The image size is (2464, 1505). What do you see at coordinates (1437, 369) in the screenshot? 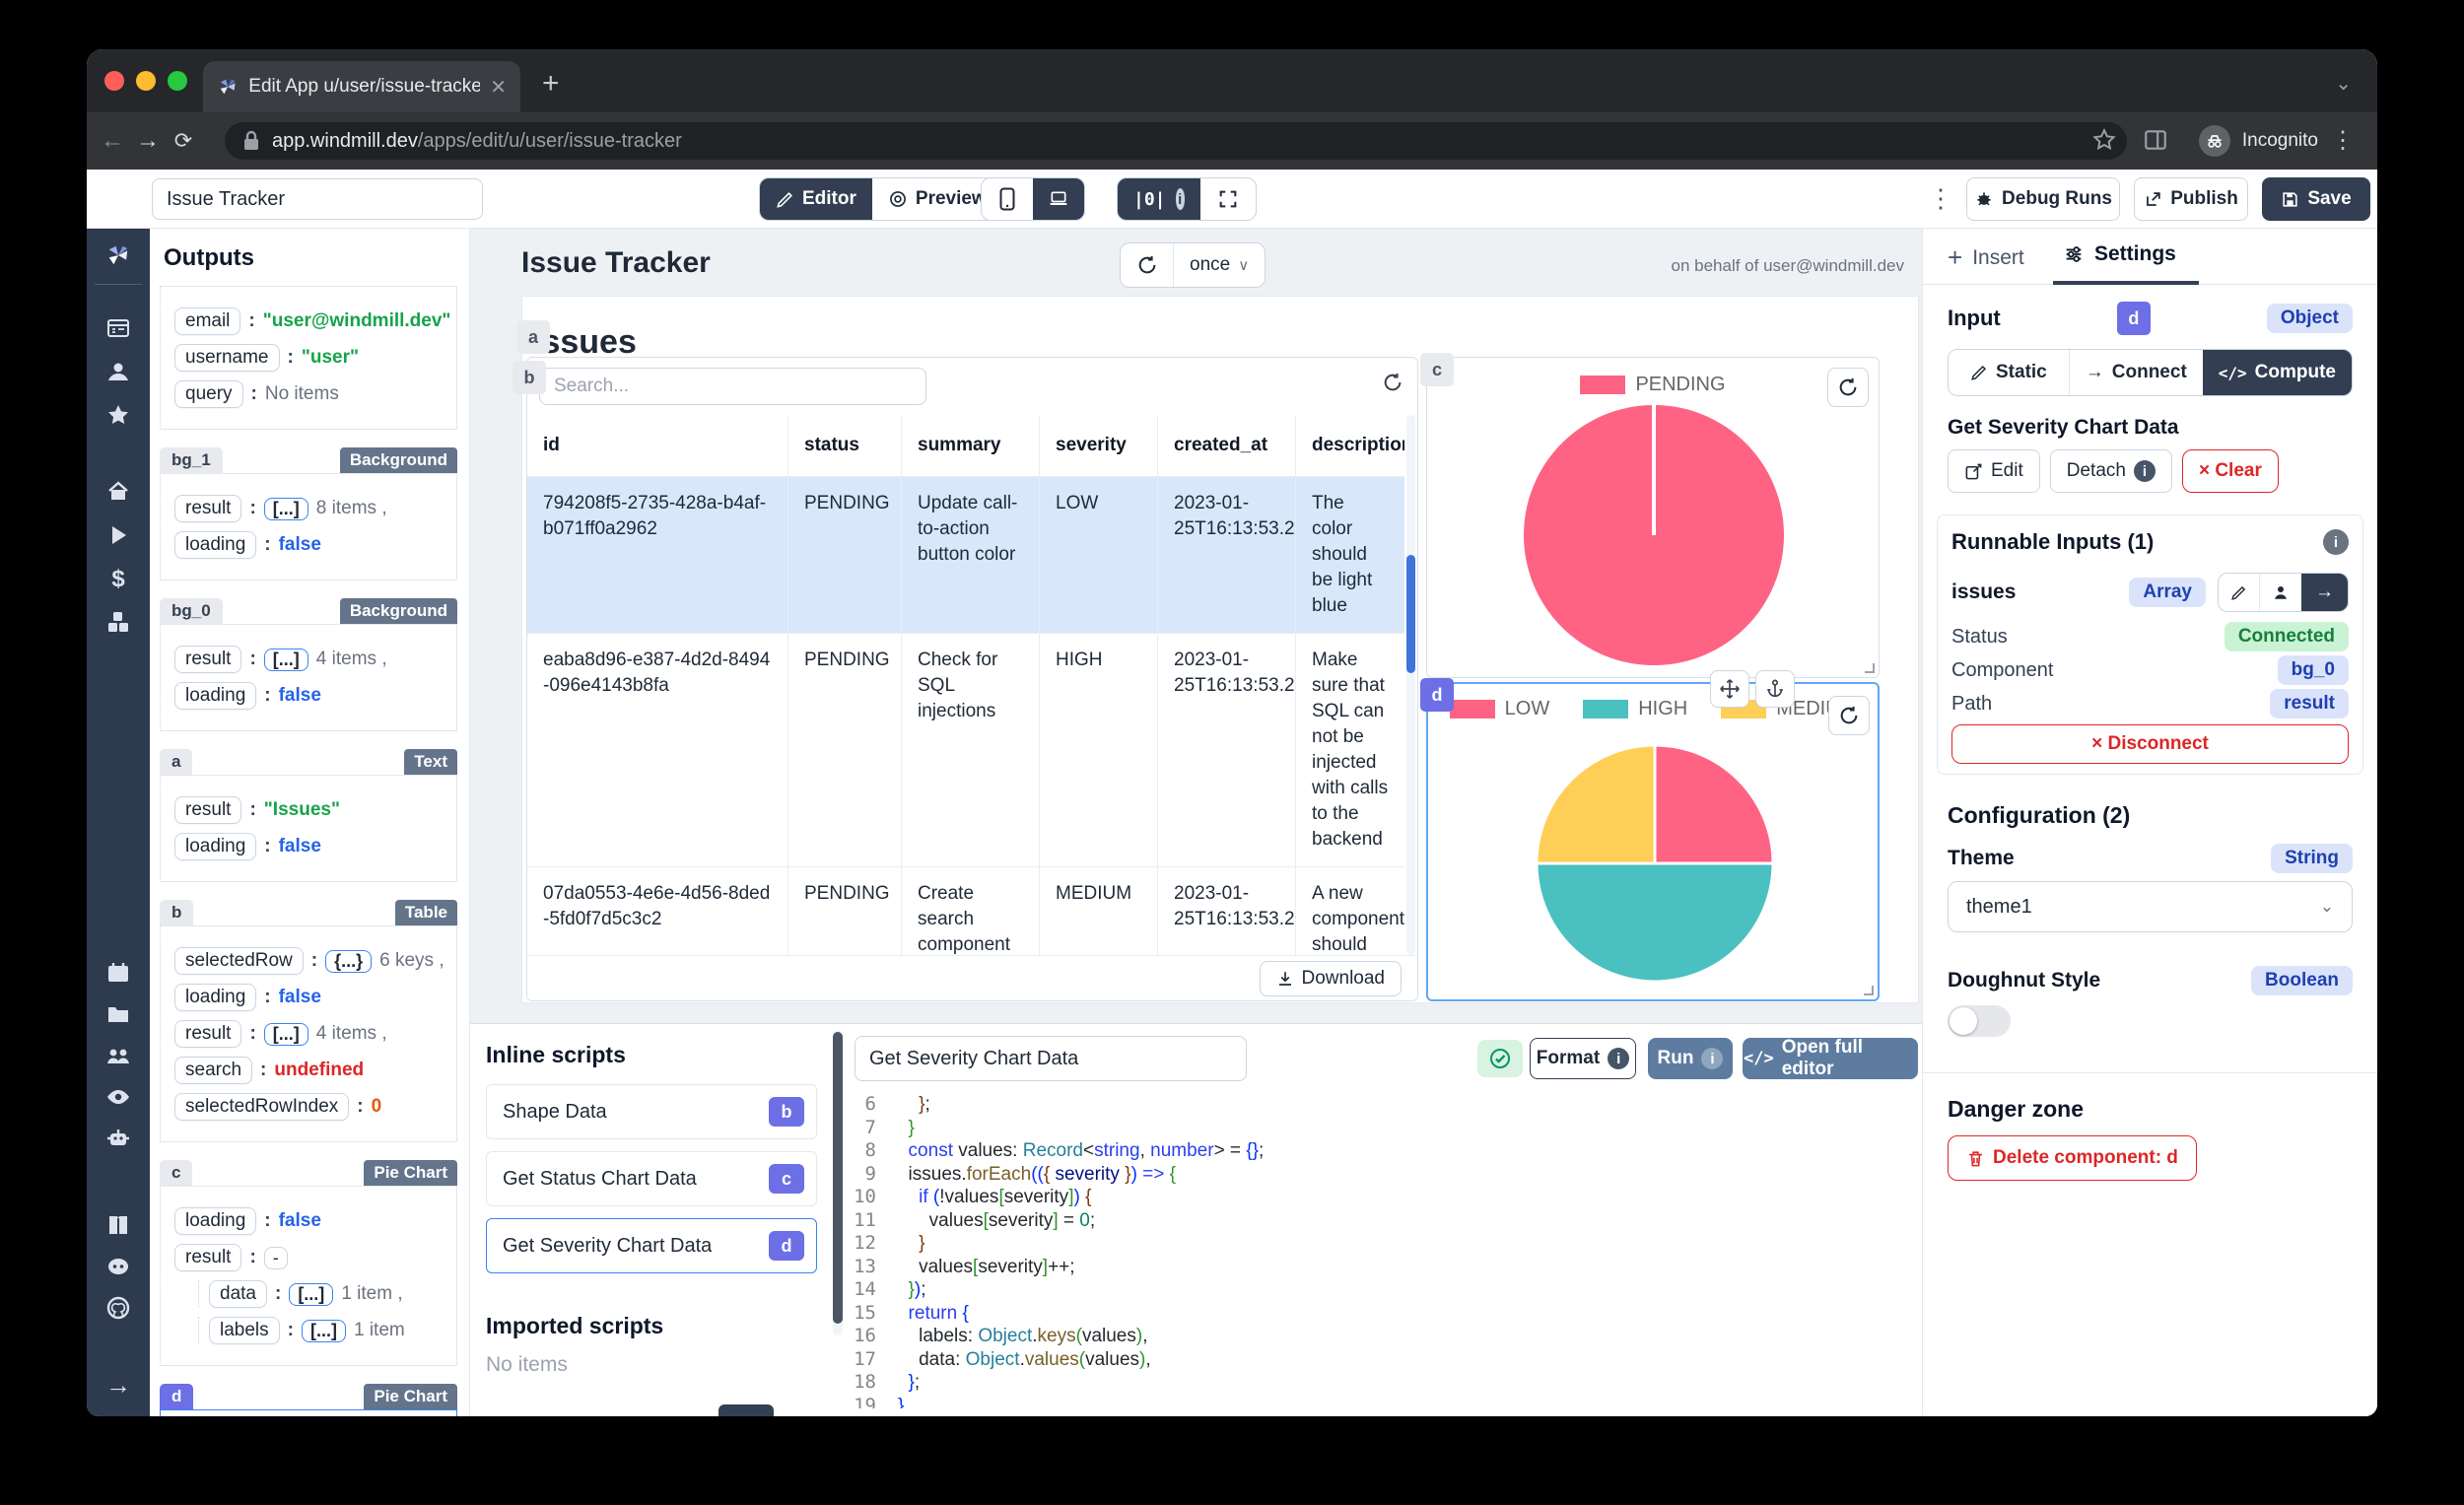
I see `component-tag-c: c` at bounding box center [1437, 369].